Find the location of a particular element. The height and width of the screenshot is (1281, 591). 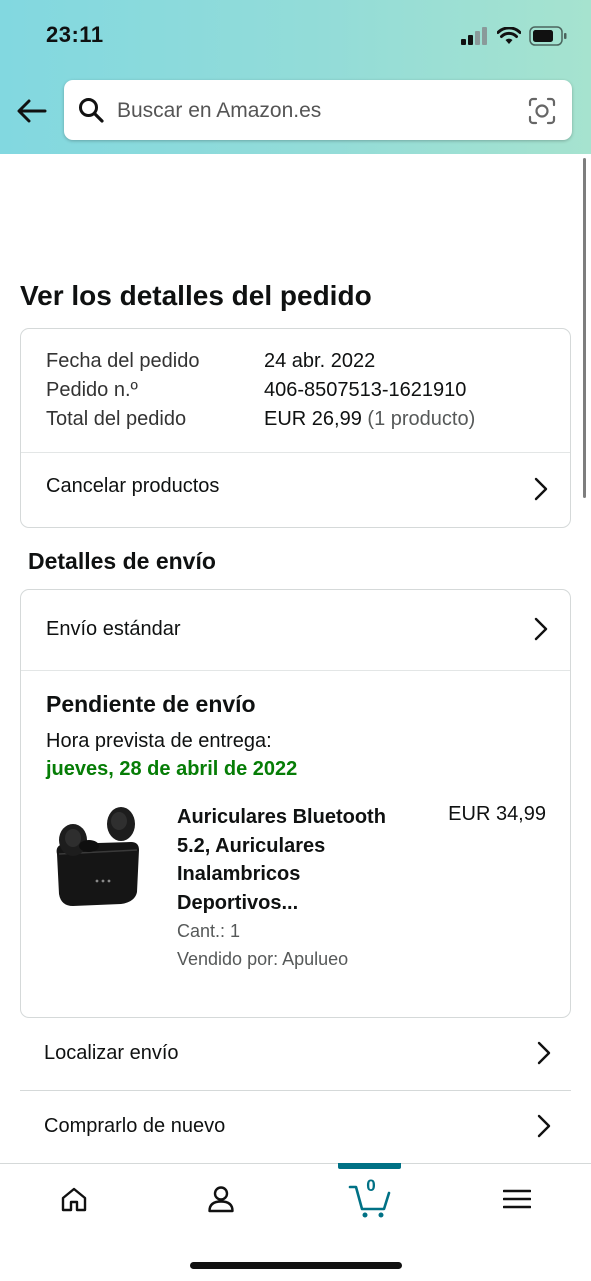

tab-menu is located at coordinates (517, 1199).